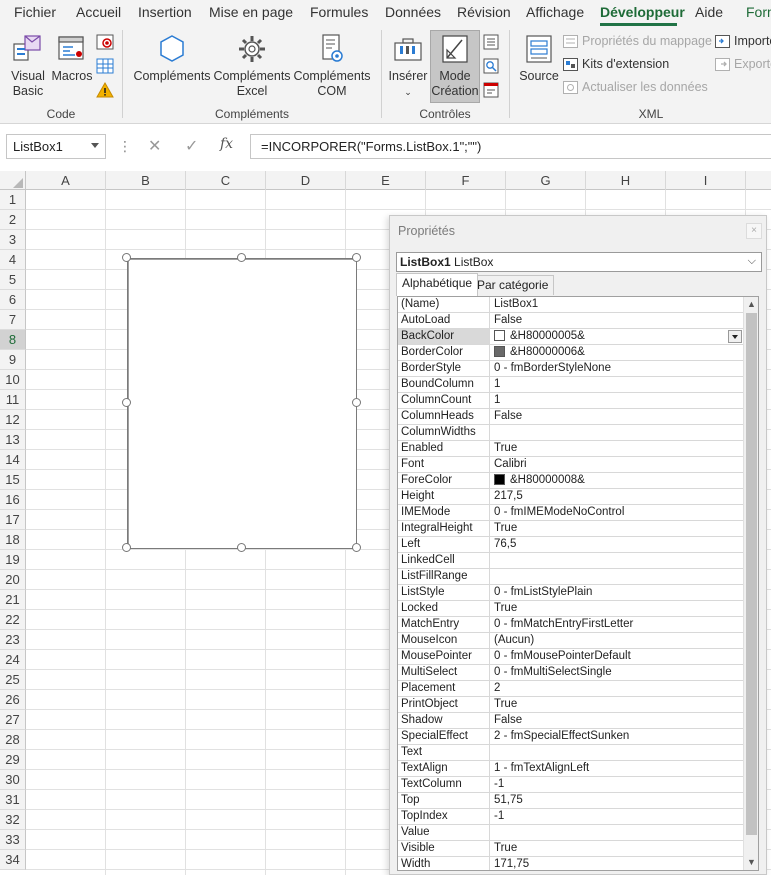 This screenshot has width=771, height=875. I want to click on row-header: 15, so click(13, 480).